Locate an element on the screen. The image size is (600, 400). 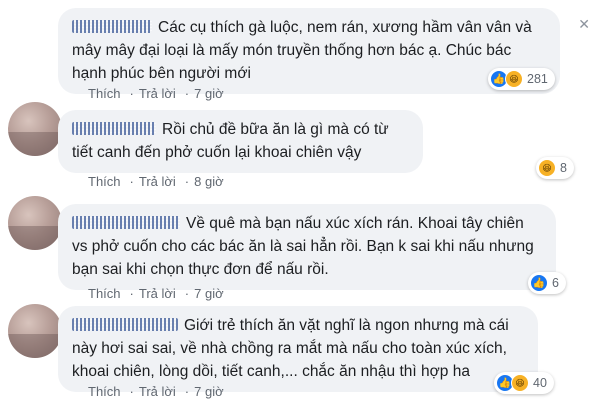
reaction-count: 281 is located at coordinates (537, 79).